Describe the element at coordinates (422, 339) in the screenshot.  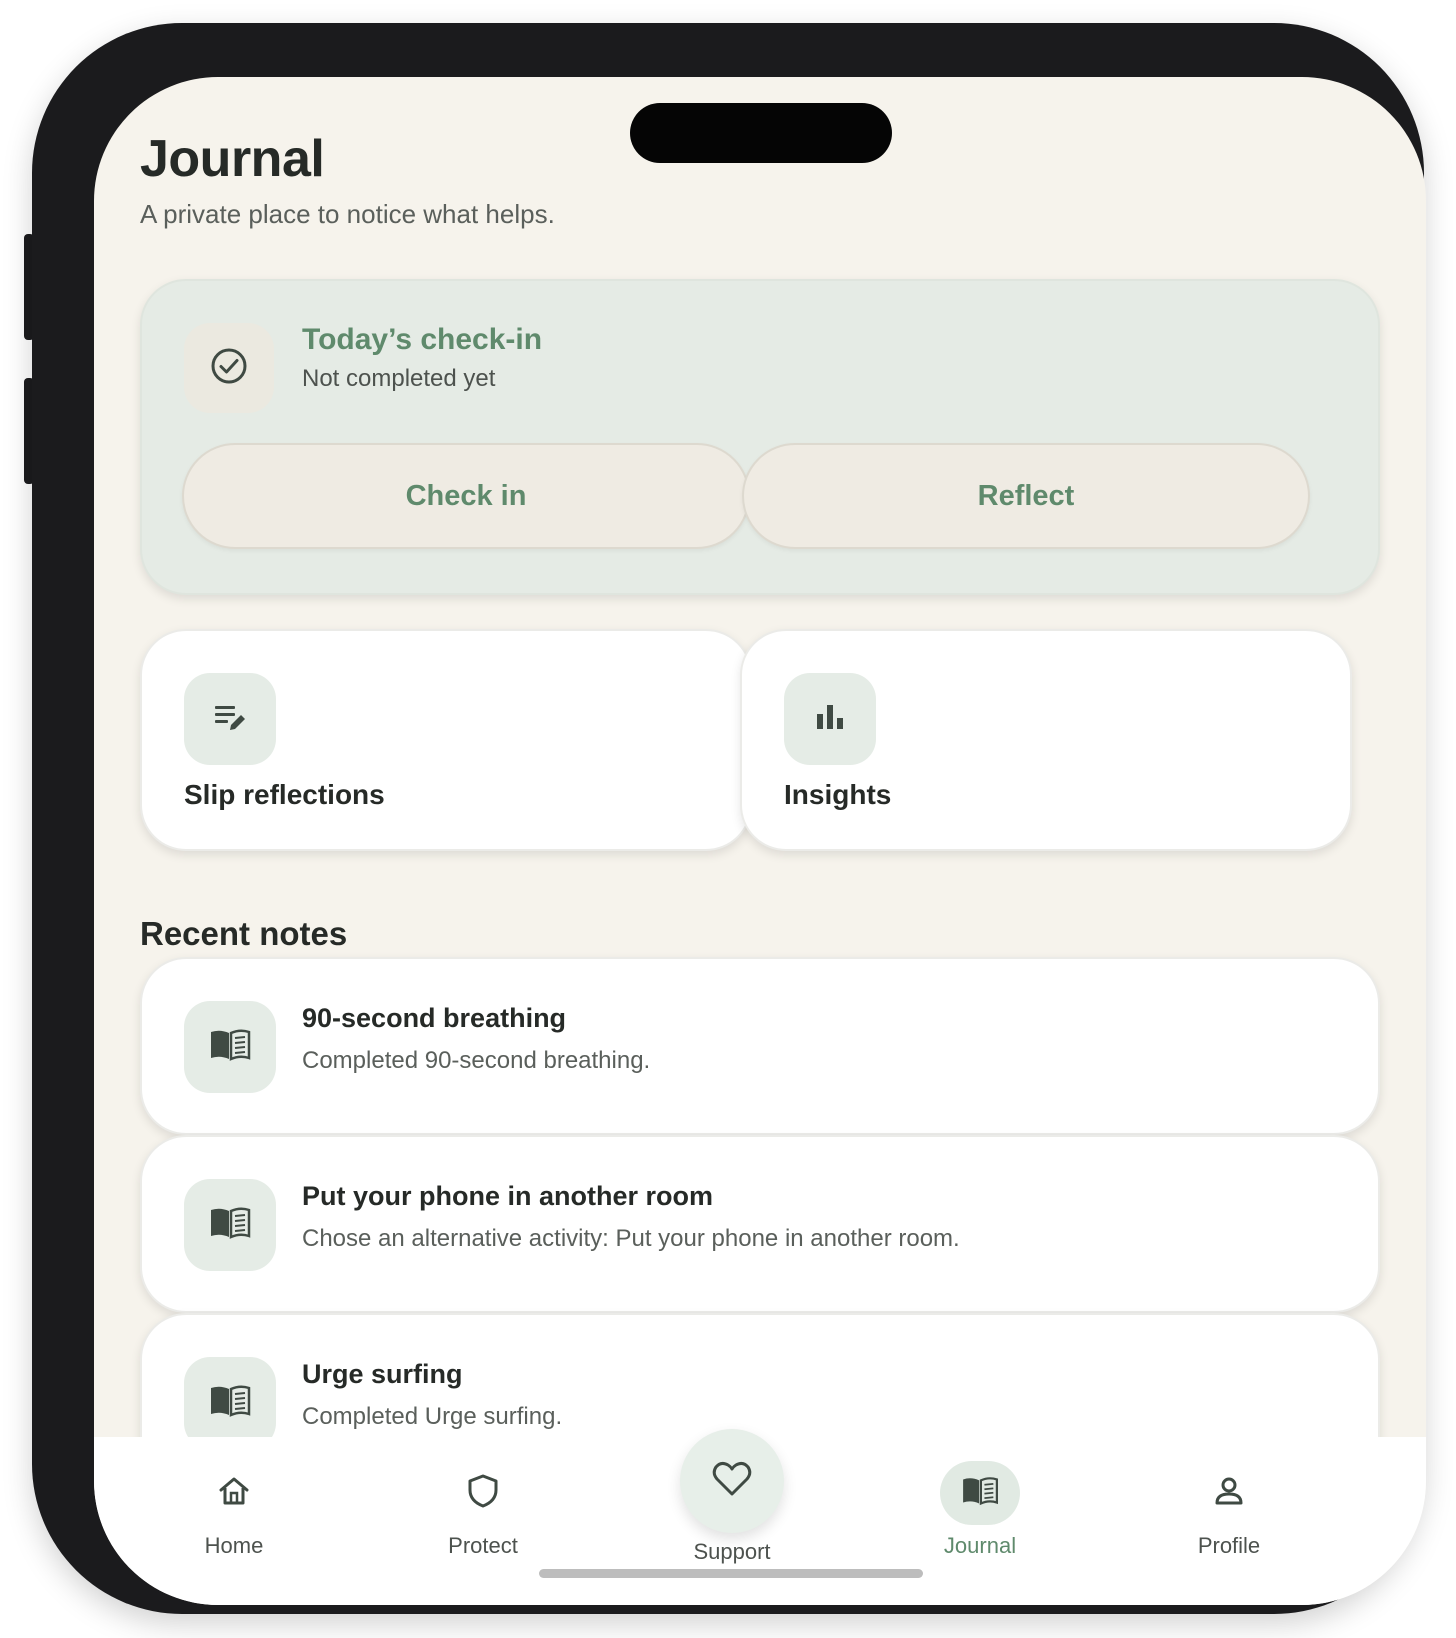
I see `checkin-title: Today’s check-in` at that location.